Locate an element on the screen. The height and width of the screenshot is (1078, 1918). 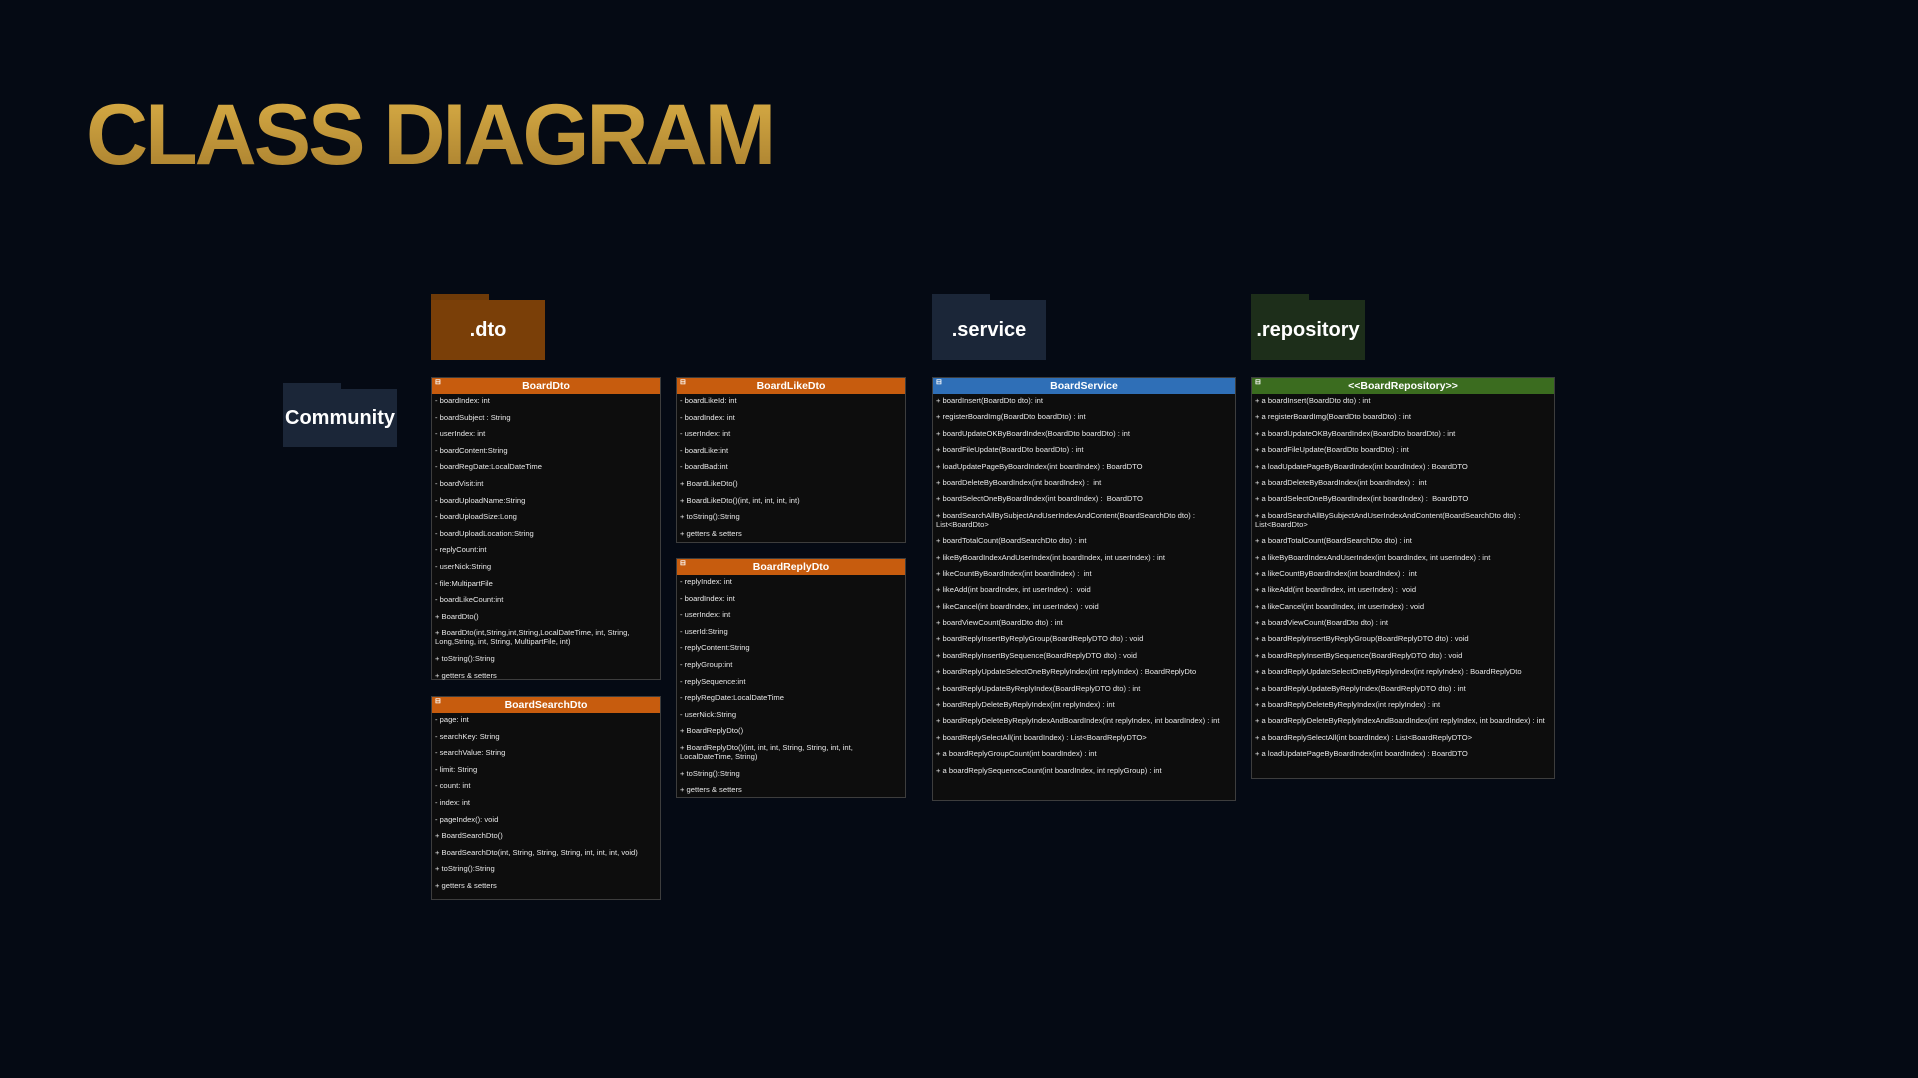
class-member-row: - boardLikeCount:int is located at coordinates (469, 600).